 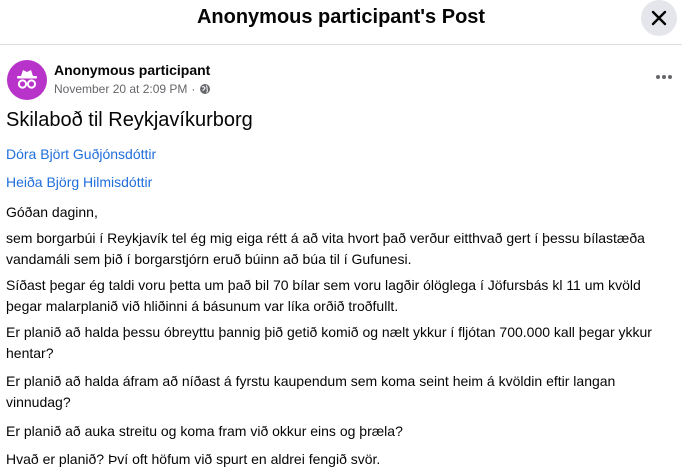 What do you see at coordinates (81, 154) in the screenshot?
I see `mention-link: Dóra Björt Guðjónsdóttir` at bounding box center [81, 154].